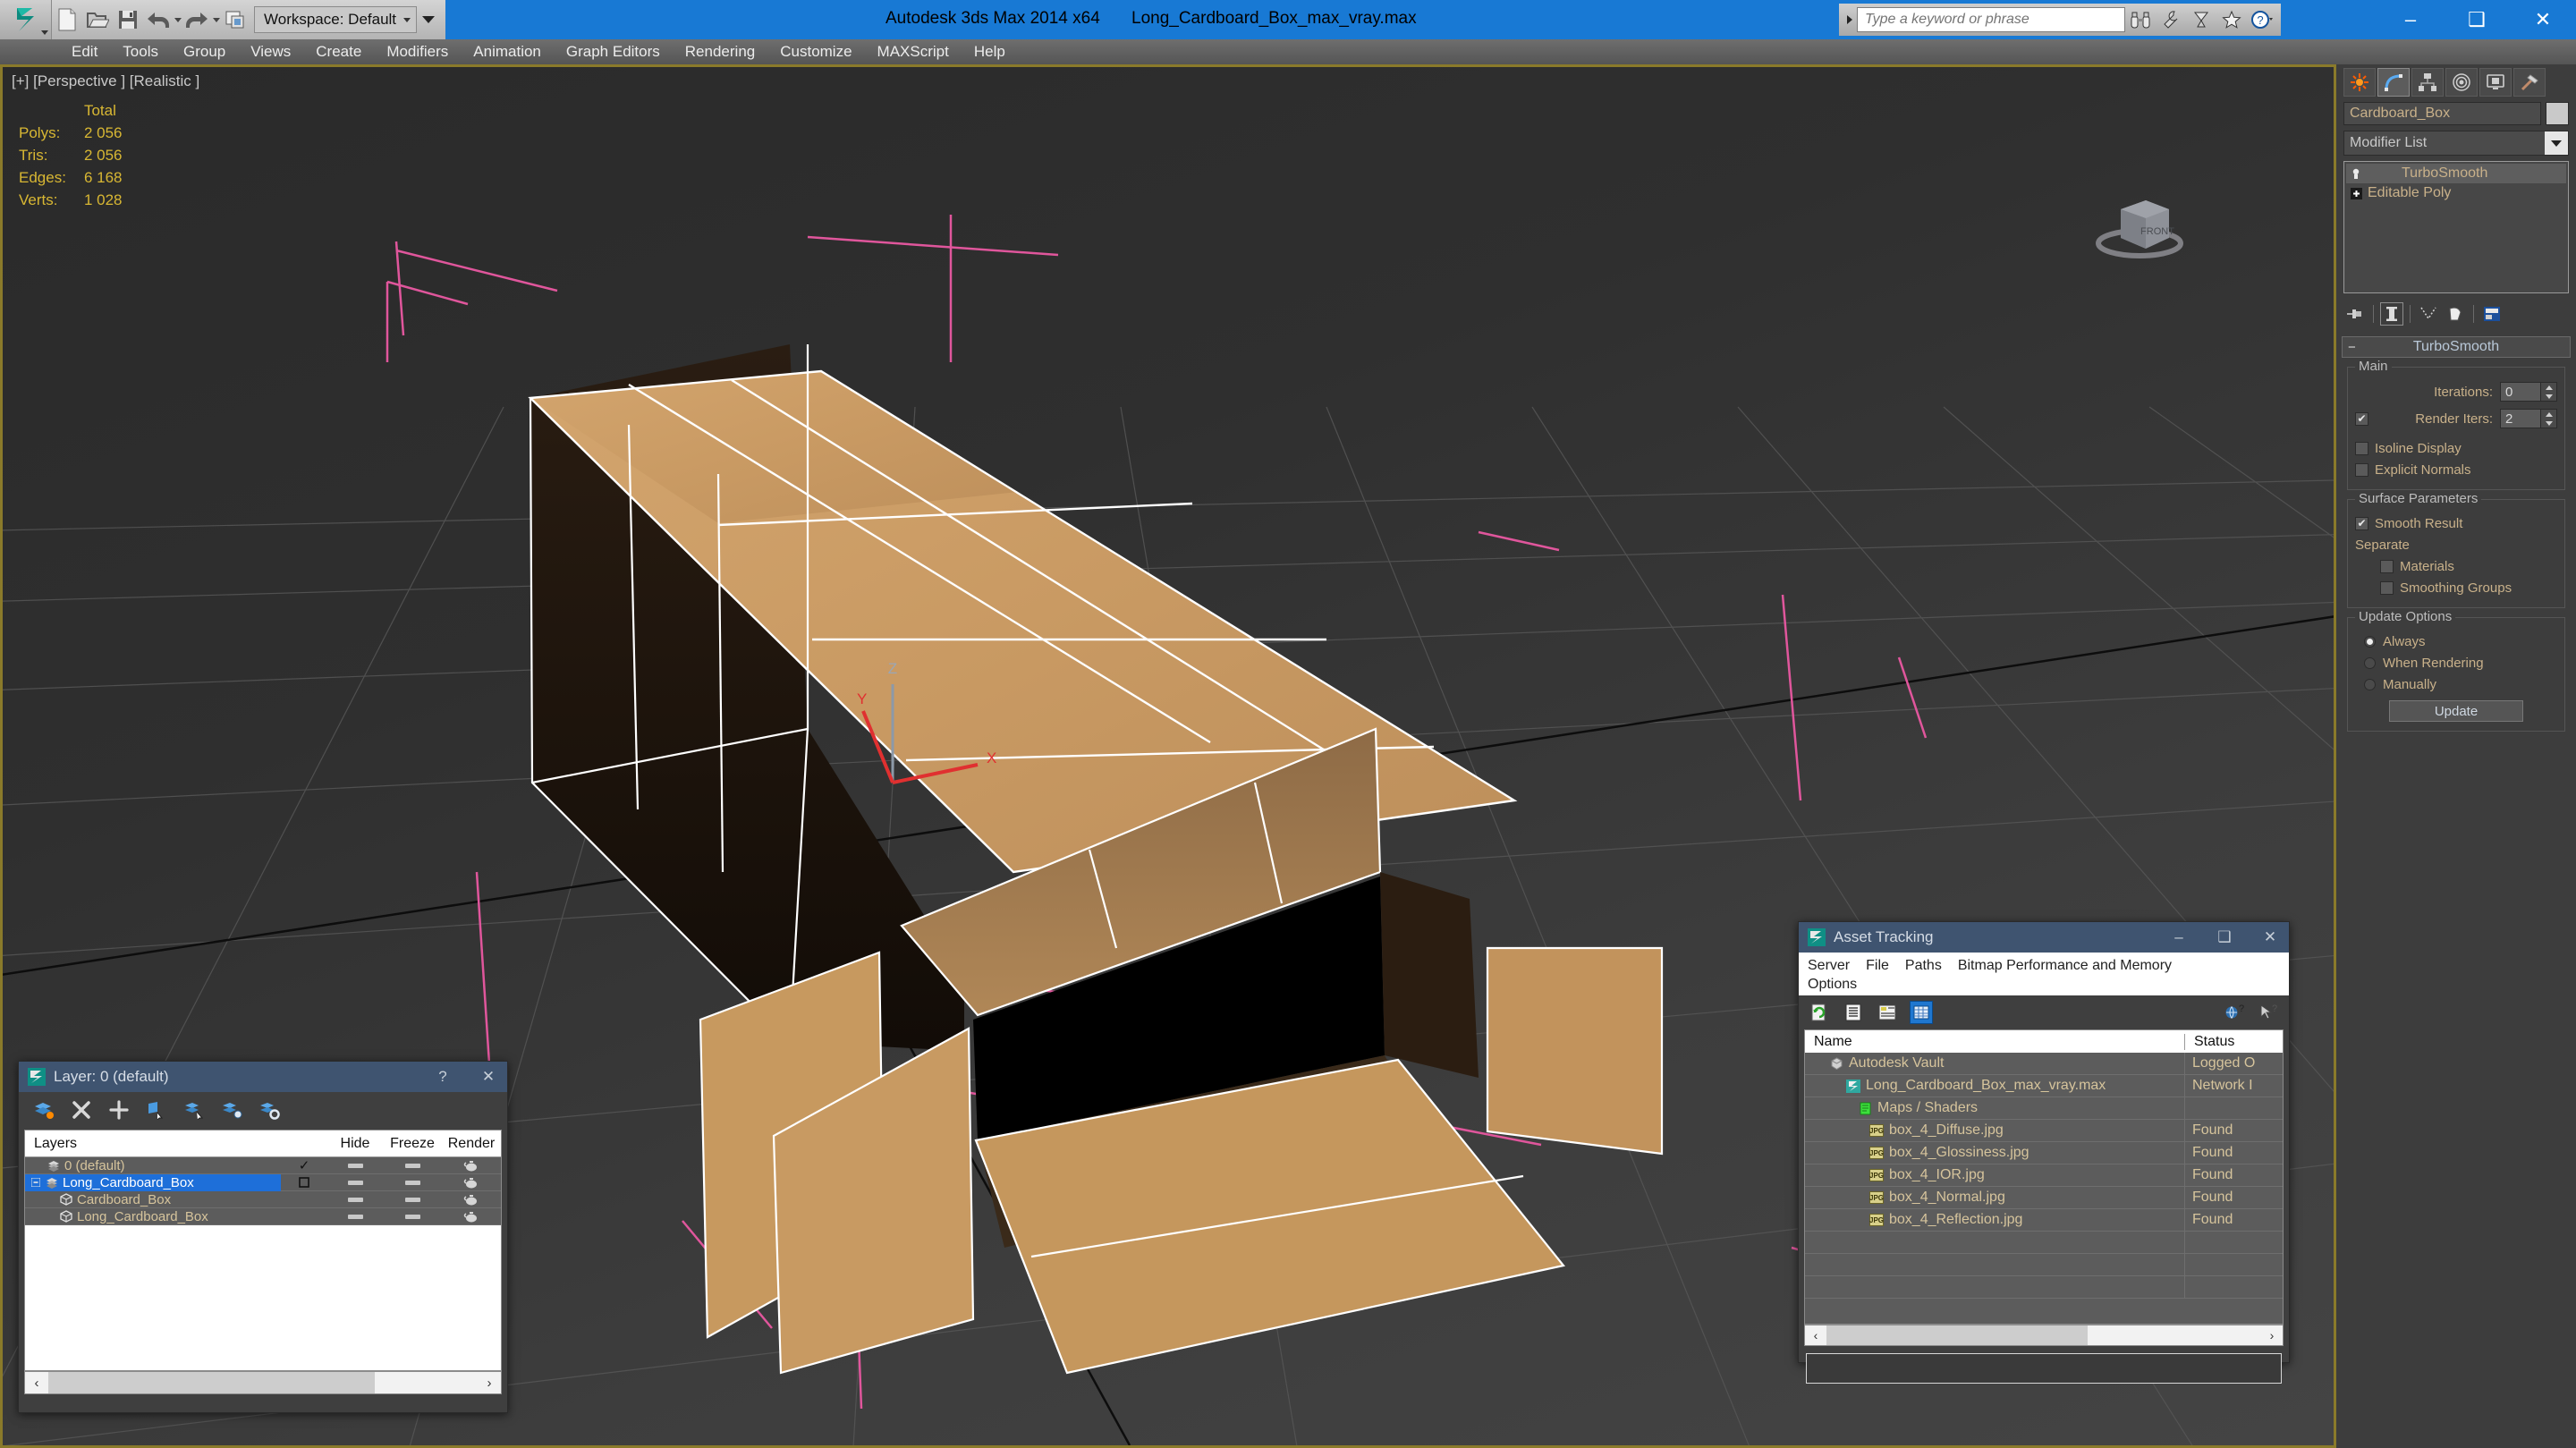 The width and height of the screenshot is (2576, 1448). I want to click on display-tab, so click(2495, 82).